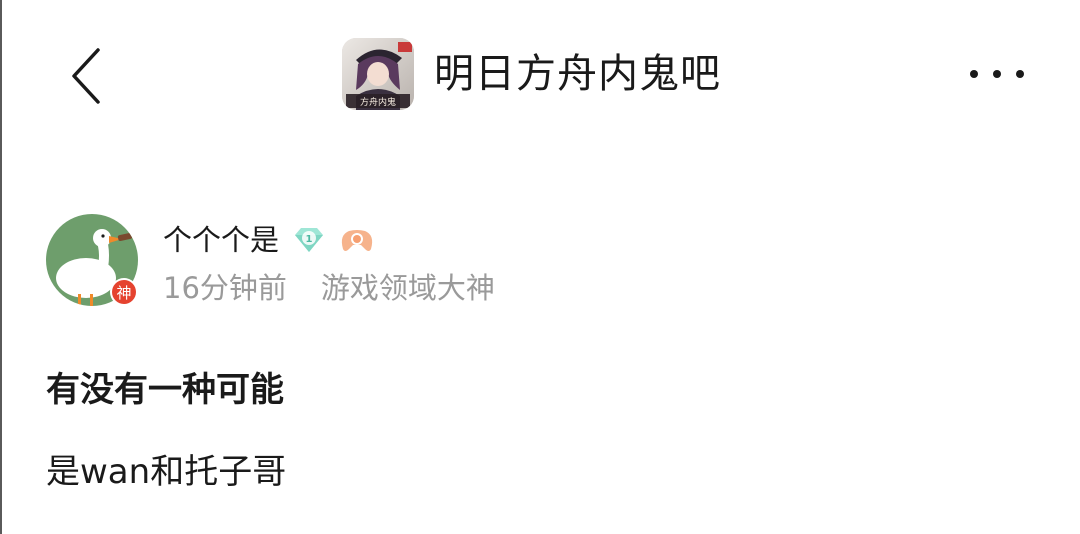 Image resolution: width=1080 pixels, height=534 pixels. Describe the element at coordinates (407, 288) in the screenshot. I see `author-title: 游戏领域大神` at that location.